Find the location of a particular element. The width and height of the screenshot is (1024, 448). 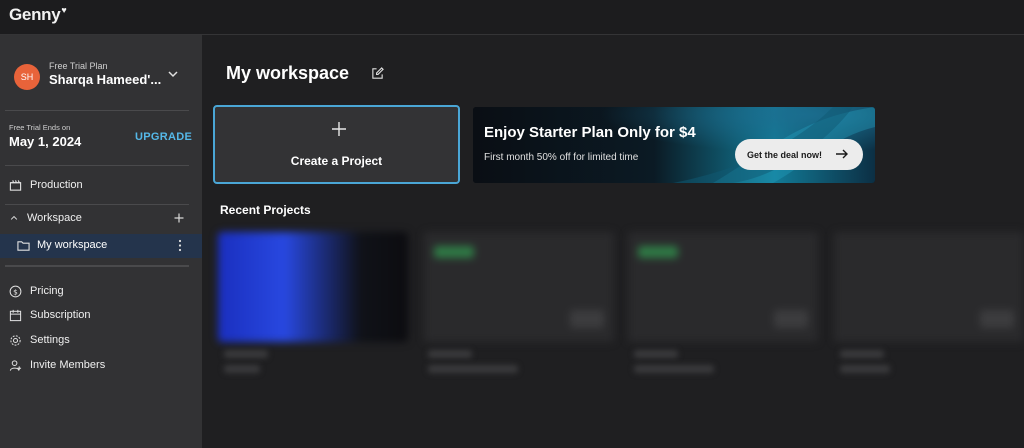

app-logo: Genny♥ is located at coordinates (38, 15).